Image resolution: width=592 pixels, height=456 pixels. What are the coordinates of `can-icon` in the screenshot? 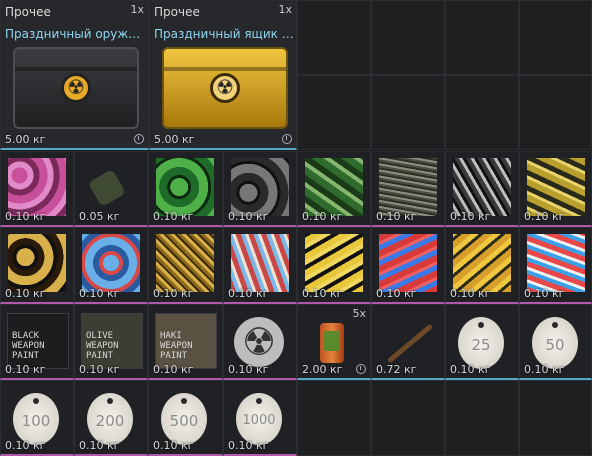 It's located at (332, 343).